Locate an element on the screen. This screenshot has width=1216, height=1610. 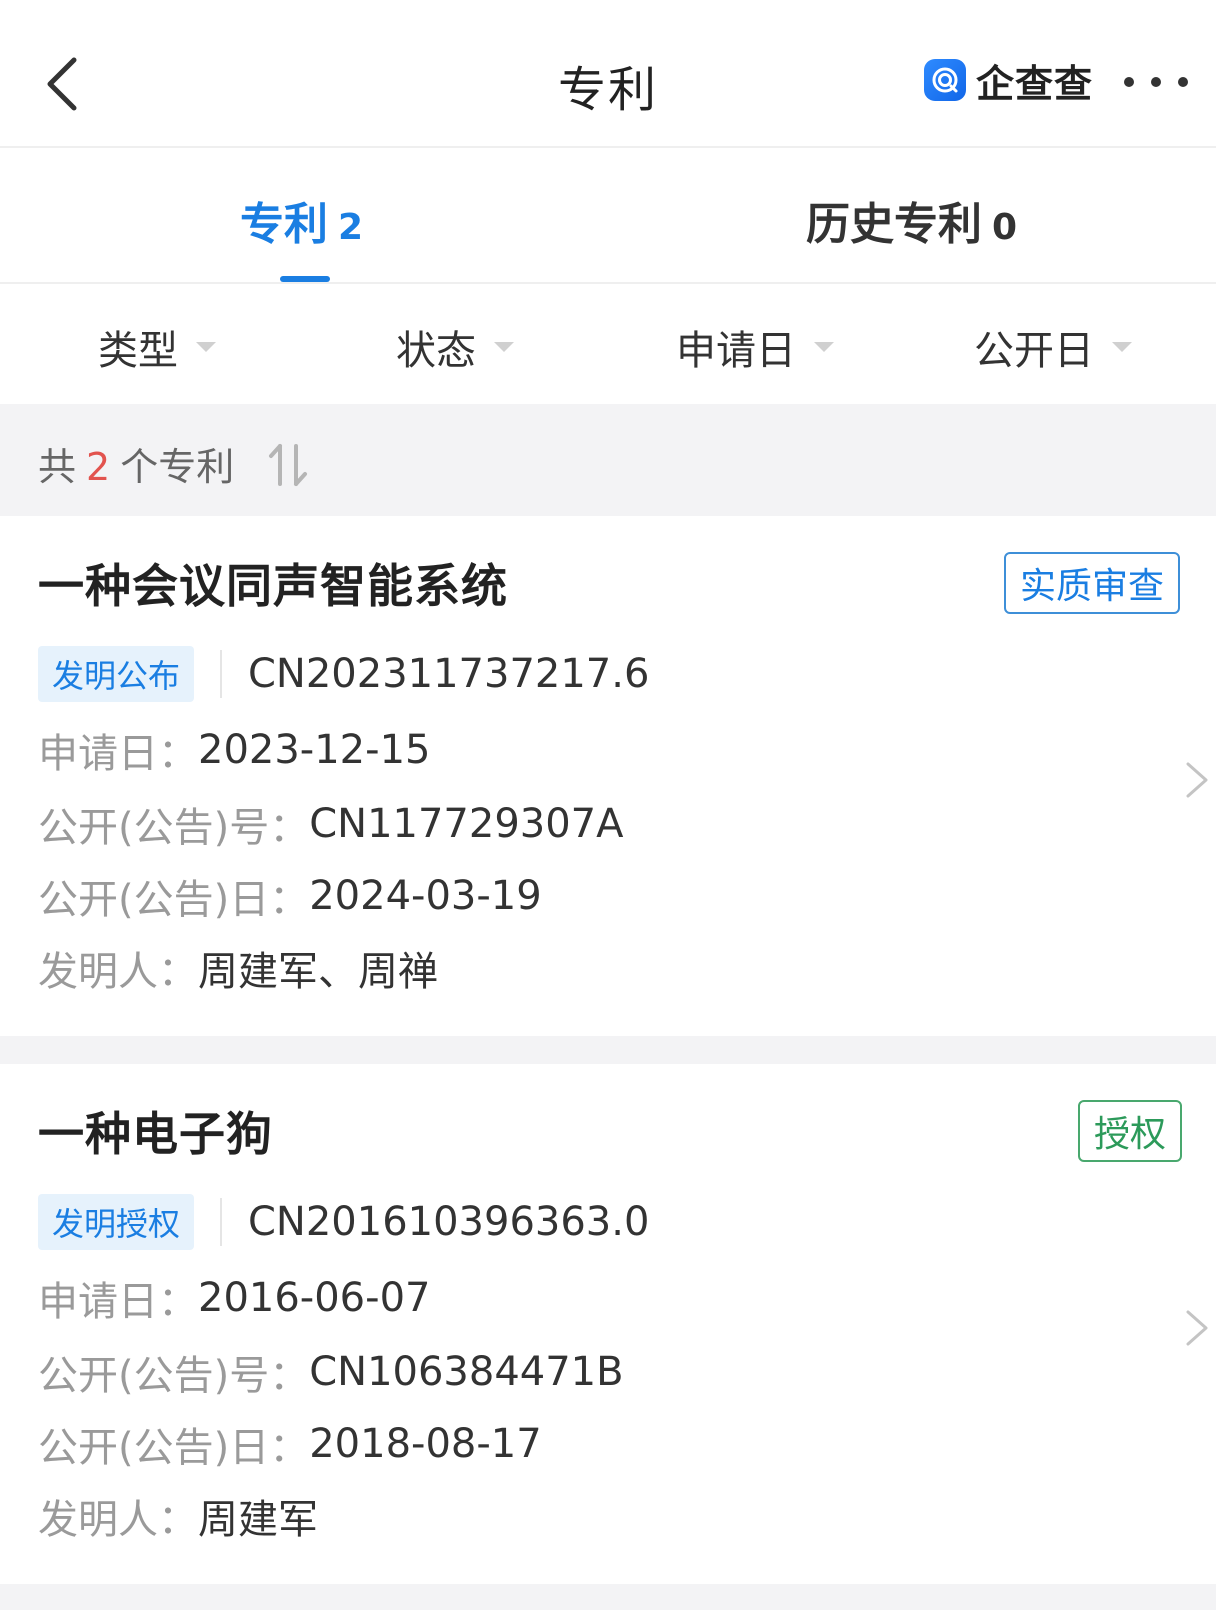
filter-bar: 类型 状态 申请日 公开日 is located at coordinates (608, 345).